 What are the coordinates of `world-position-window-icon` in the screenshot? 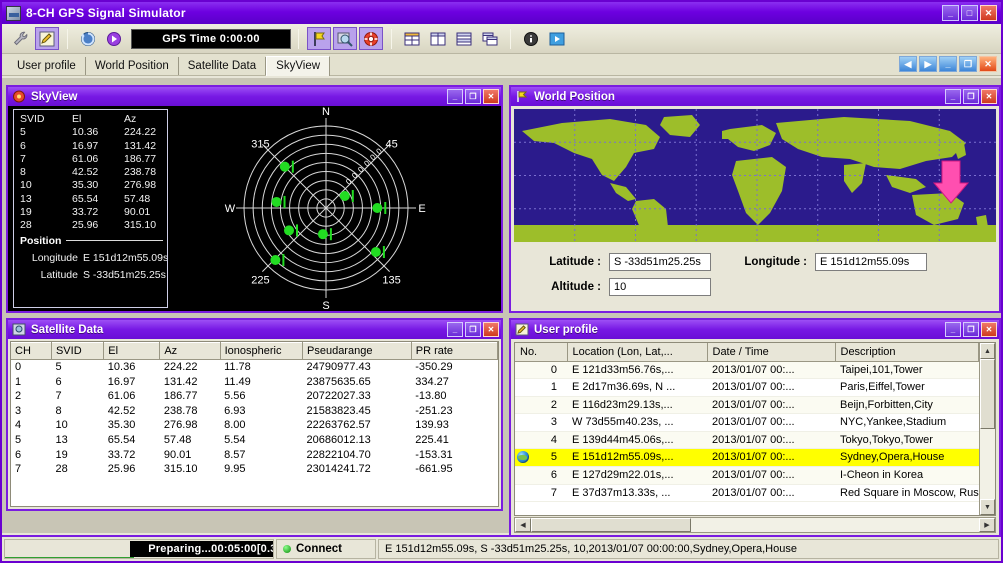 It's located at (522, 96).